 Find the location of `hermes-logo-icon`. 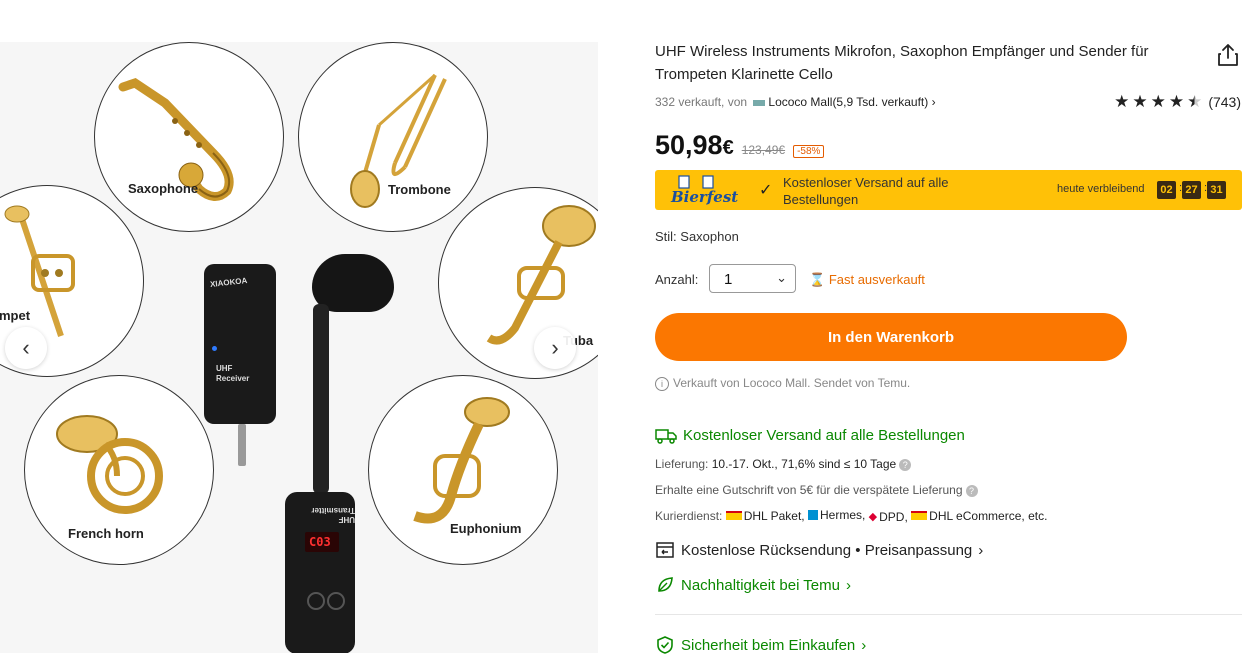

hermes-logo-icon is located at coordinates (812, 515).